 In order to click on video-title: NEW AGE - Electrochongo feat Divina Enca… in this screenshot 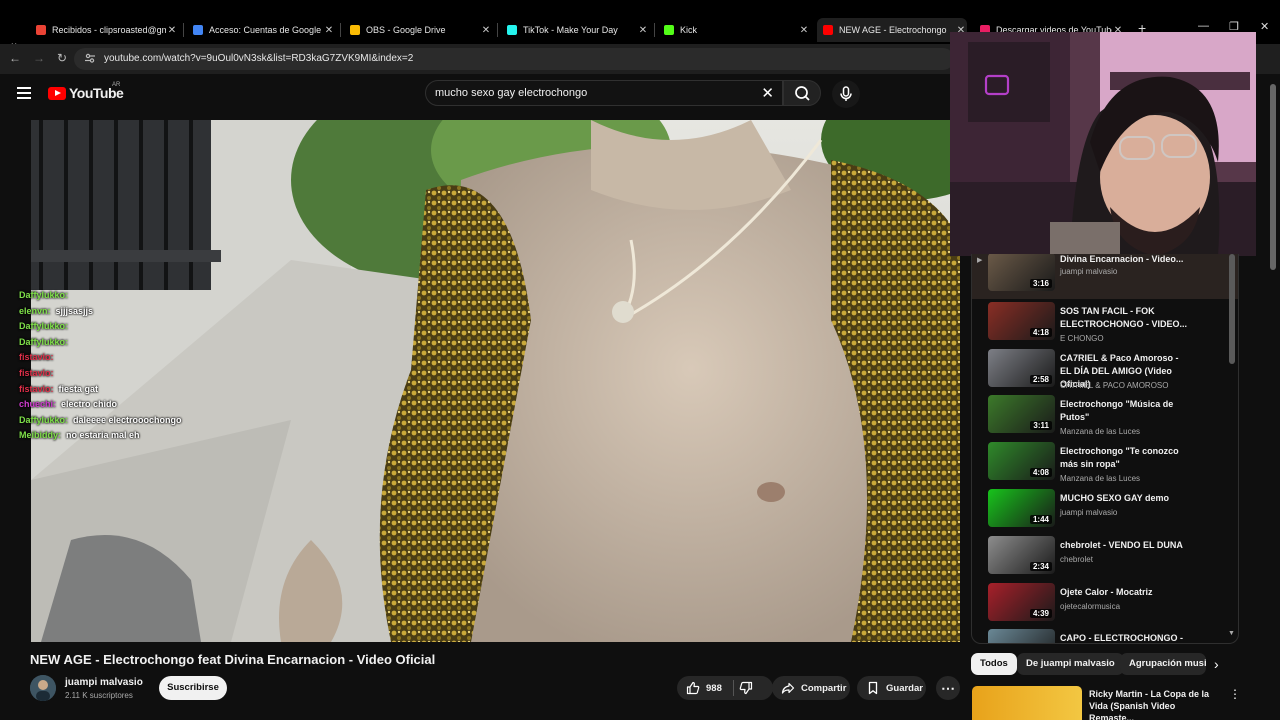, I will do `click(233, 659)`.